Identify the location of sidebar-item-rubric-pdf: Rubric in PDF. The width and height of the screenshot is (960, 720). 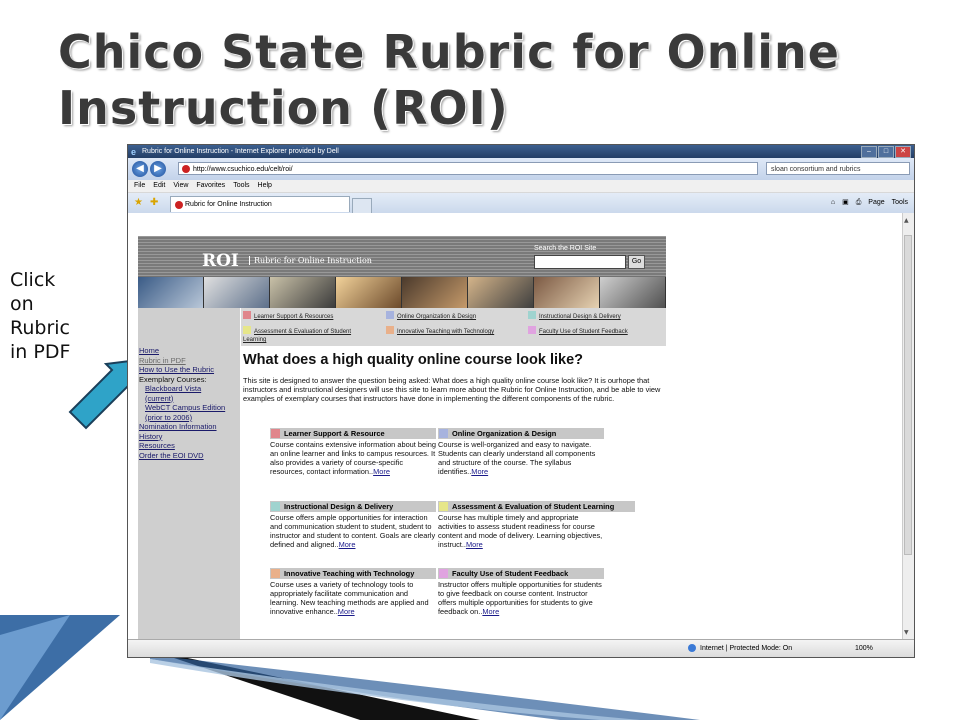
(189, 361).